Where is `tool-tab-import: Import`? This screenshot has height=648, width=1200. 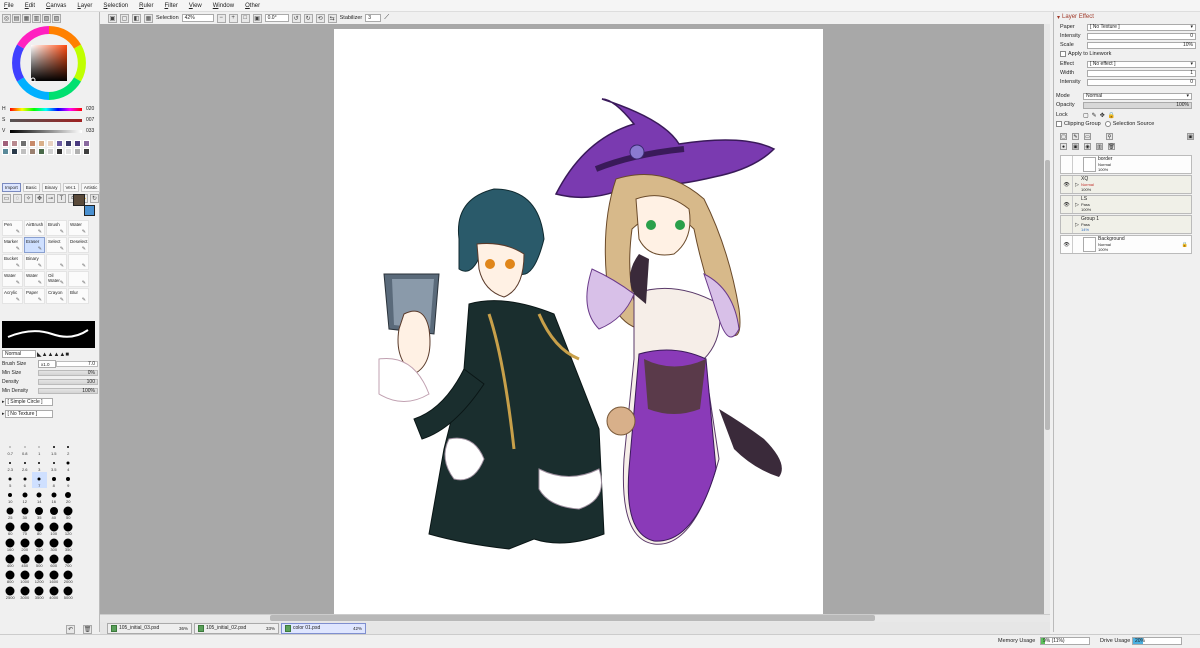 tool-tab-import: Import is located at coordinates (11, 187).